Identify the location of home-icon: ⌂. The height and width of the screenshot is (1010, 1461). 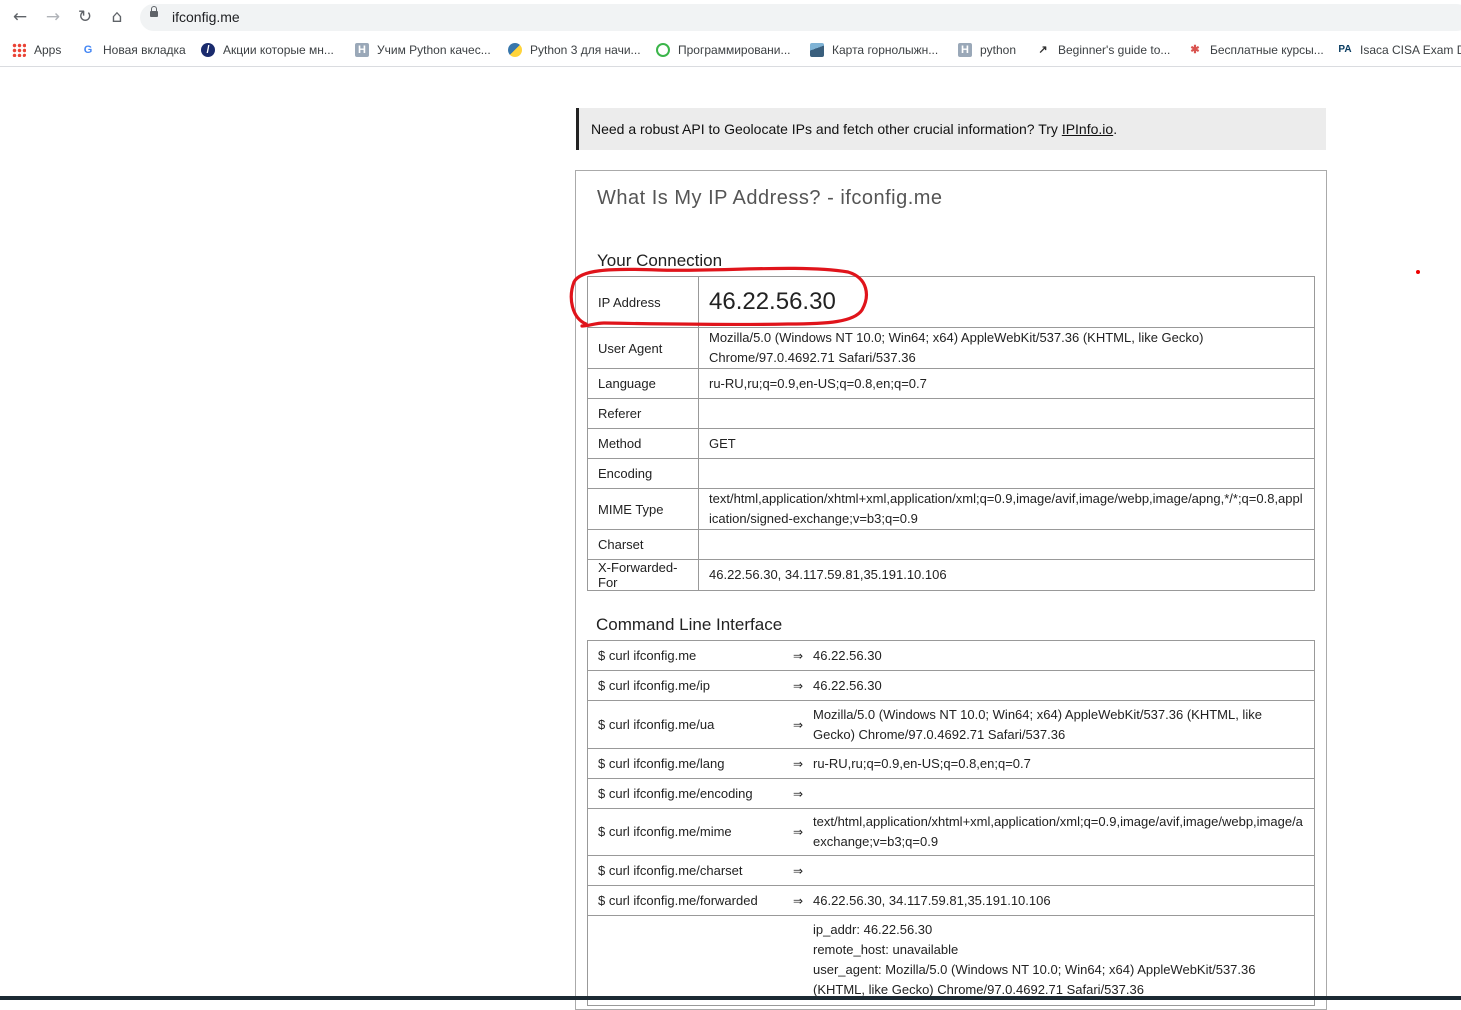
(117, 17).